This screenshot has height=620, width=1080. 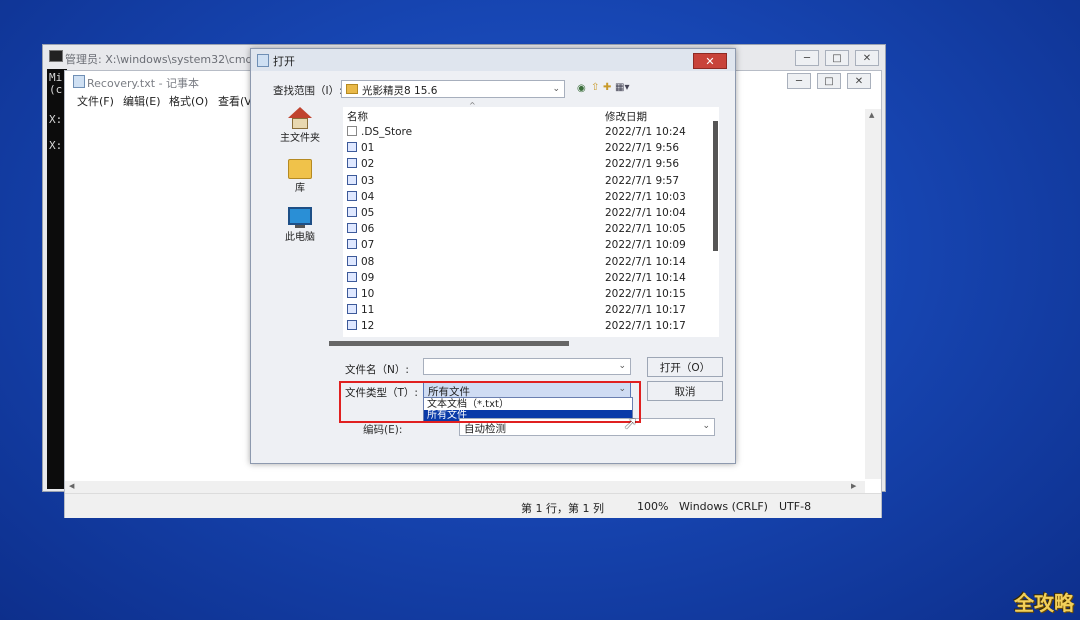 What do you see at coordinates (485, 429) in the screenshot?
I see `encoding-value: 自动检测` at bounding box center [485, 429].